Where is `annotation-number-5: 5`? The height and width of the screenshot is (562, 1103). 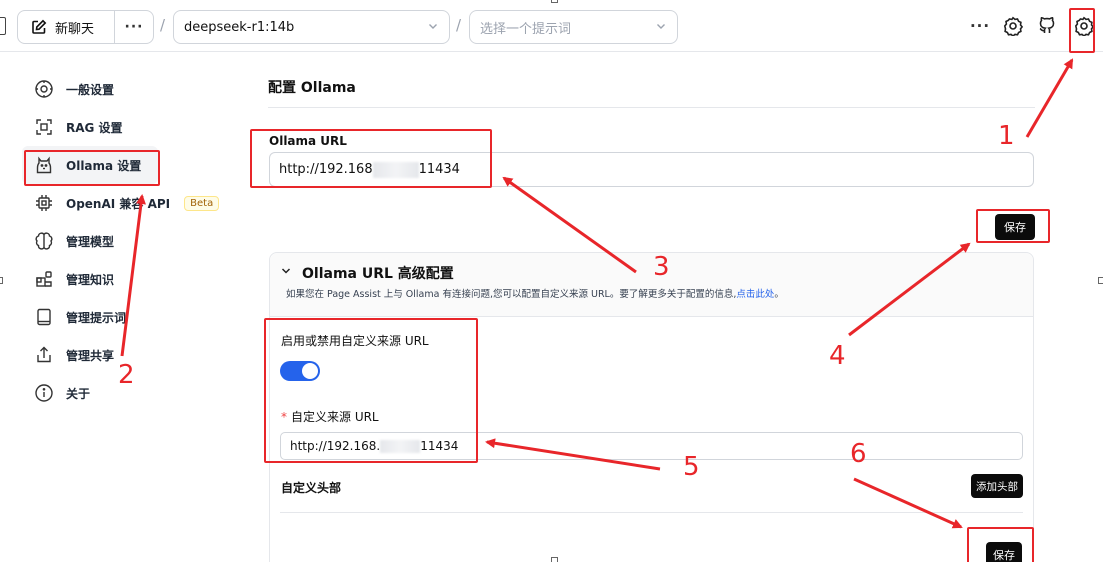 annotation-number-5: 5 is located at coordinates (691, 467).